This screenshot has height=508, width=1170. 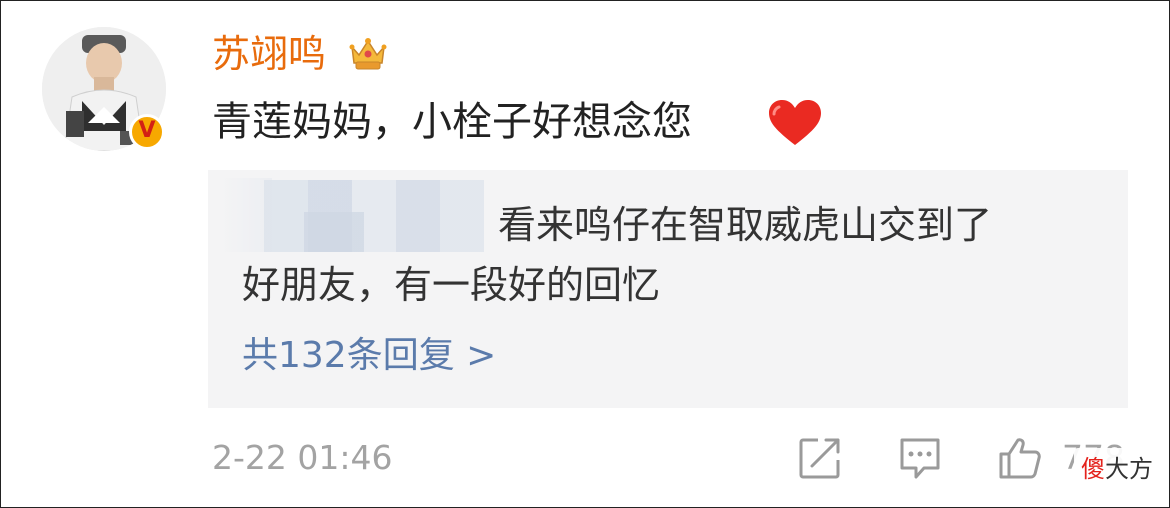 What do you see at coordinates (451, 285) in the screenshot?
I see `quoted-reply-text-line2: 好朋友，有一段好的回忆` at bounding box center [451, 285].